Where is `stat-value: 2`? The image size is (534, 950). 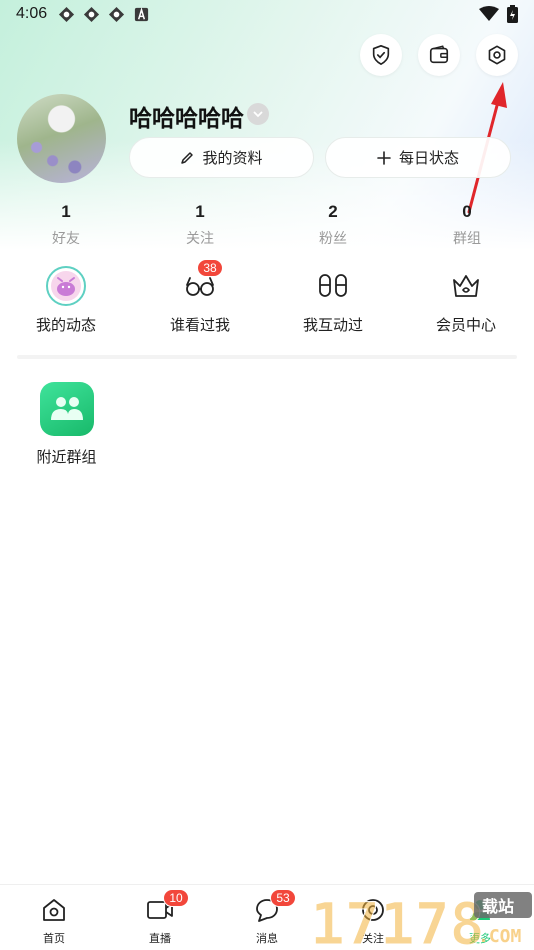 stat-value: 2 is located at coordinates (333, 211).